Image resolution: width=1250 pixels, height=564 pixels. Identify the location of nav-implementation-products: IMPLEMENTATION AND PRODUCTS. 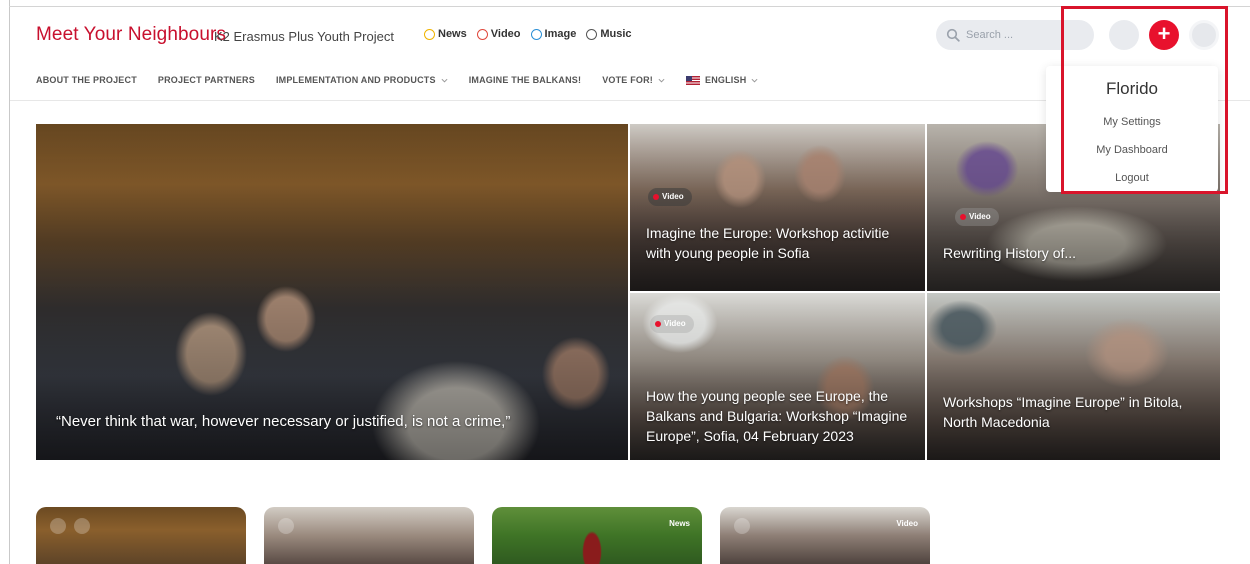
(362, 80).